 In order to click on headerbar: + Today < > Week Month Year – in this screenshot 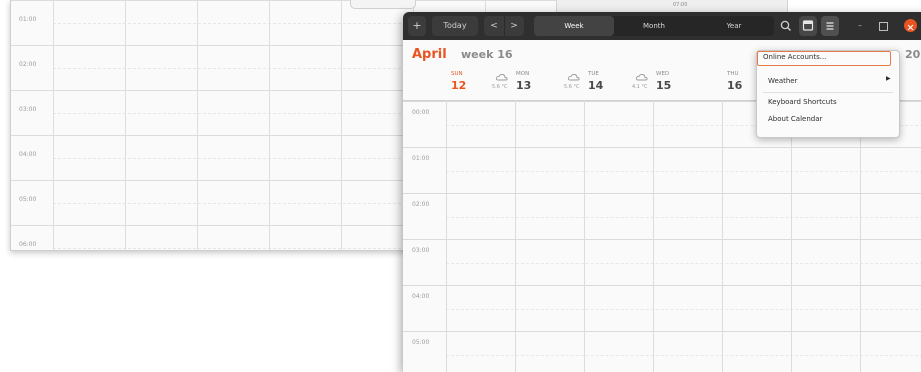, I will do `click(662, 26)`.